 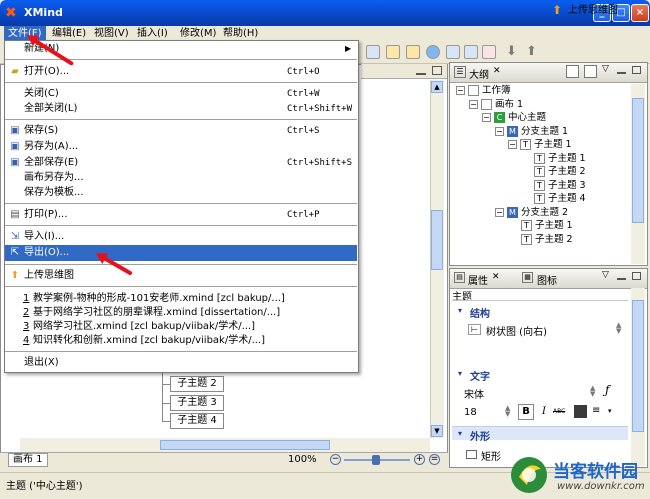 What do you see at coordinates (596, 410) in the screenshot?
I see `align-icon: ≡` at bounding box center [596, 410].